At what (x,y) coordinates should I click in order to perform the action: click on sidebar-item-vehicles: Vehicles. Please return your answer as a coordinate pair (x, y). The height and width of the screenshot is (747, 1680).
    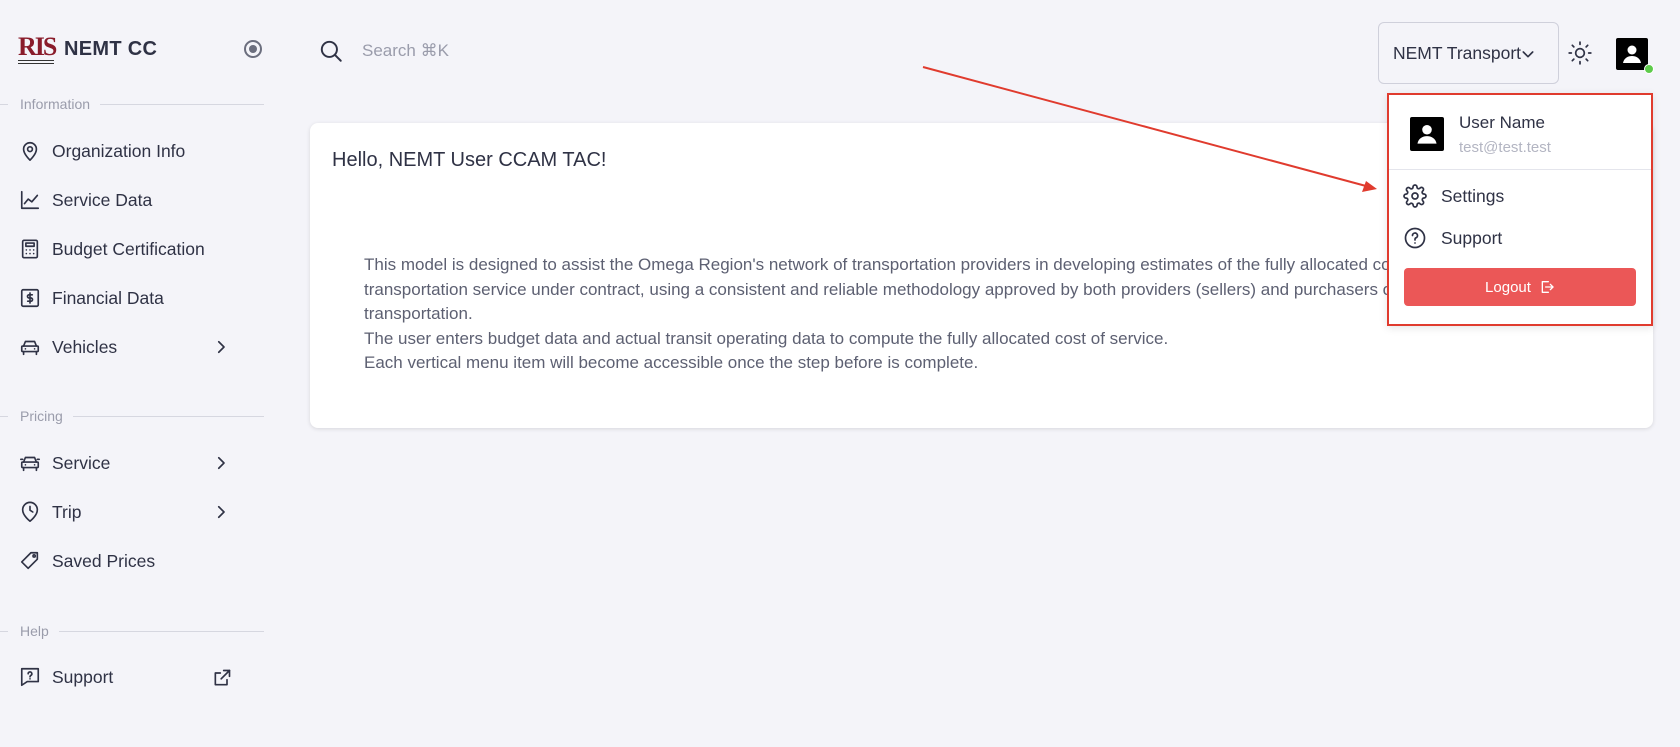
    Looking at the image, I should click on (133, 347).